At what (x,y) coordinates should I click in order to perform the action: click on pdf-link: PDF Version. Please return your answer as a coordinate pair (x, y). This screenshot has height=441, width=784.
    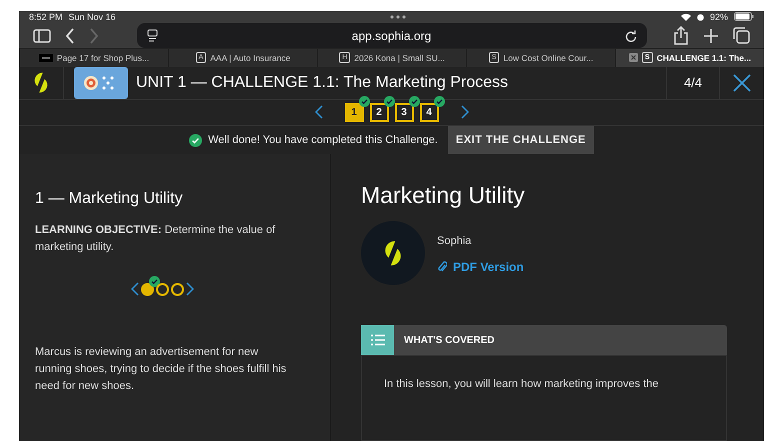
    Looking at the image, I should click on (480, 267).